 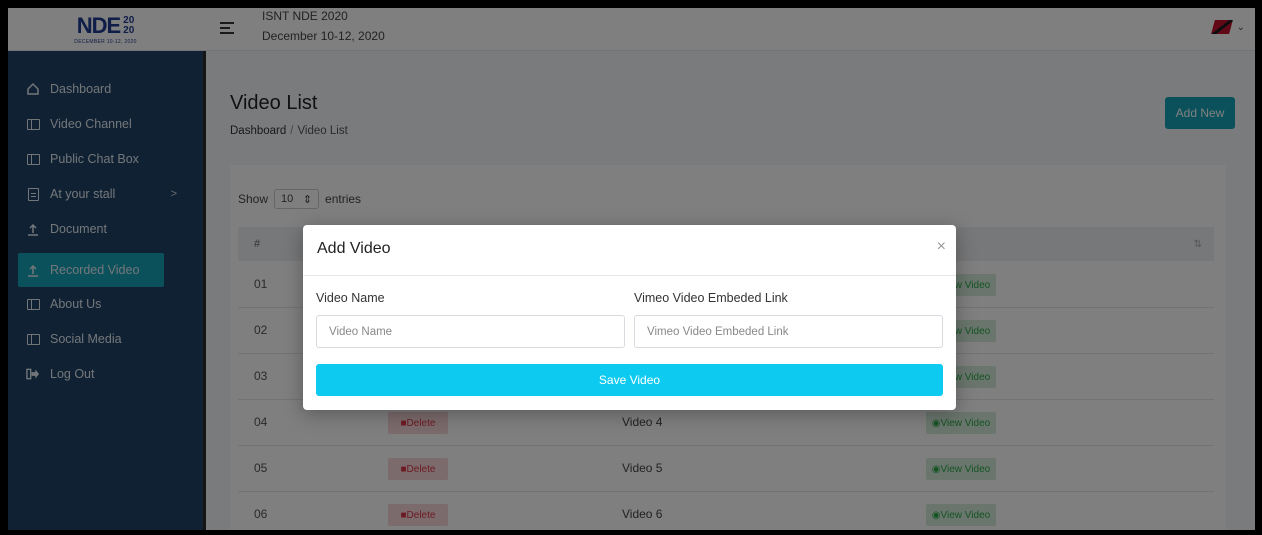 I want to click on save-video-button: Save Video, so click(x=629, y=380).